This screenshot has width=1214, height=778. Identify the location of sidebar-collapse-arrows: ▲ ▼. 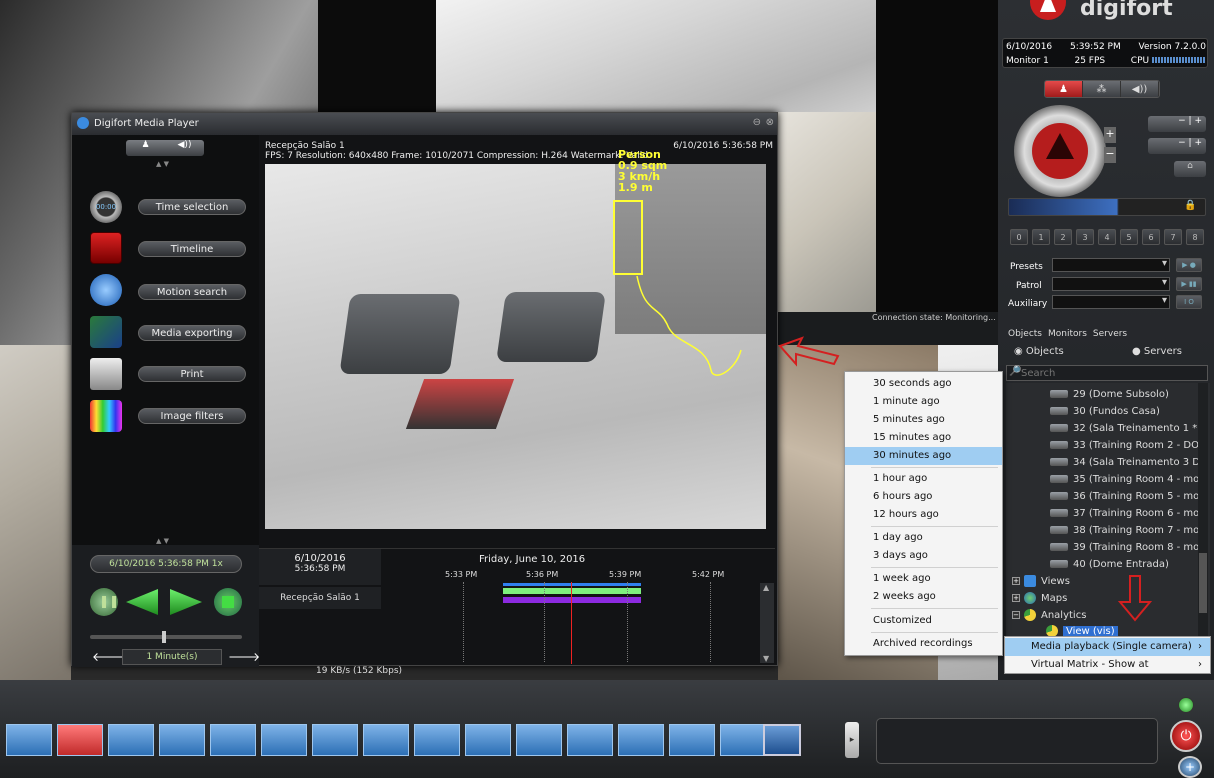
(162, 164).